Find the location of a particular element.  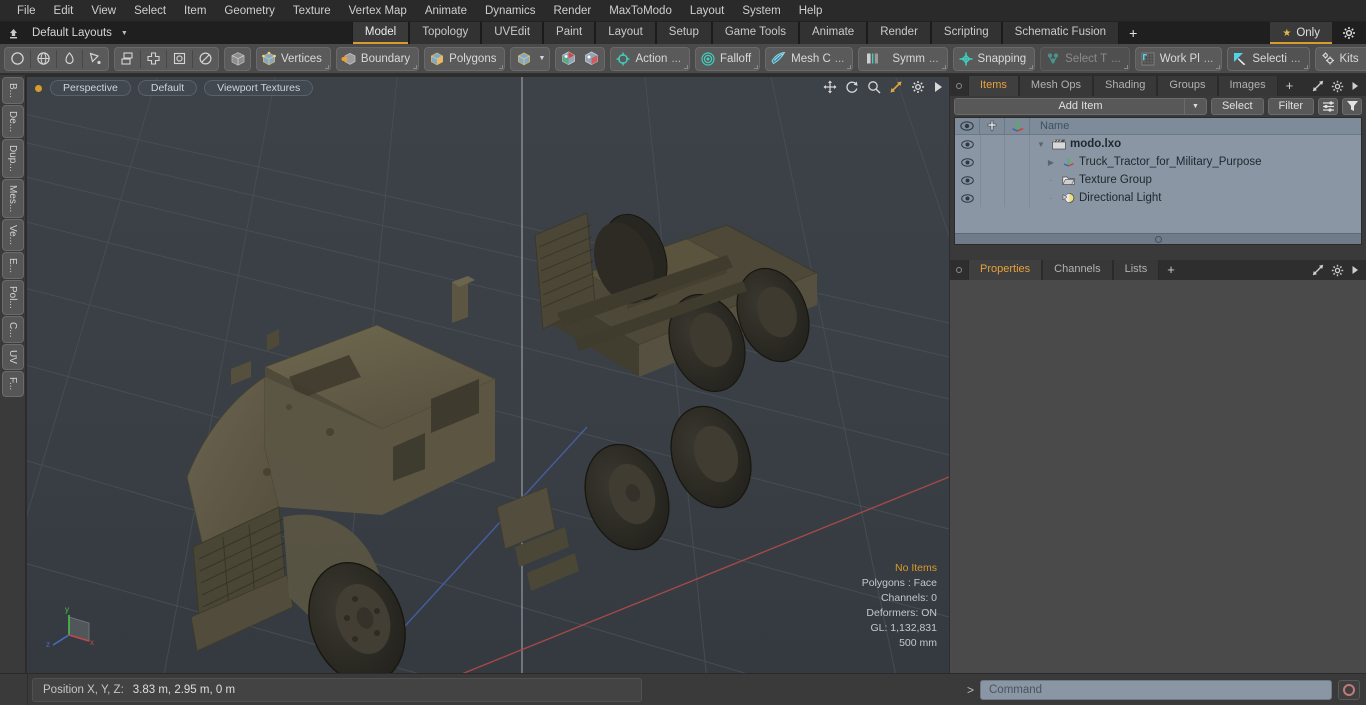

tab-game-tools: Game Tools is located at coordinates (755, 33).